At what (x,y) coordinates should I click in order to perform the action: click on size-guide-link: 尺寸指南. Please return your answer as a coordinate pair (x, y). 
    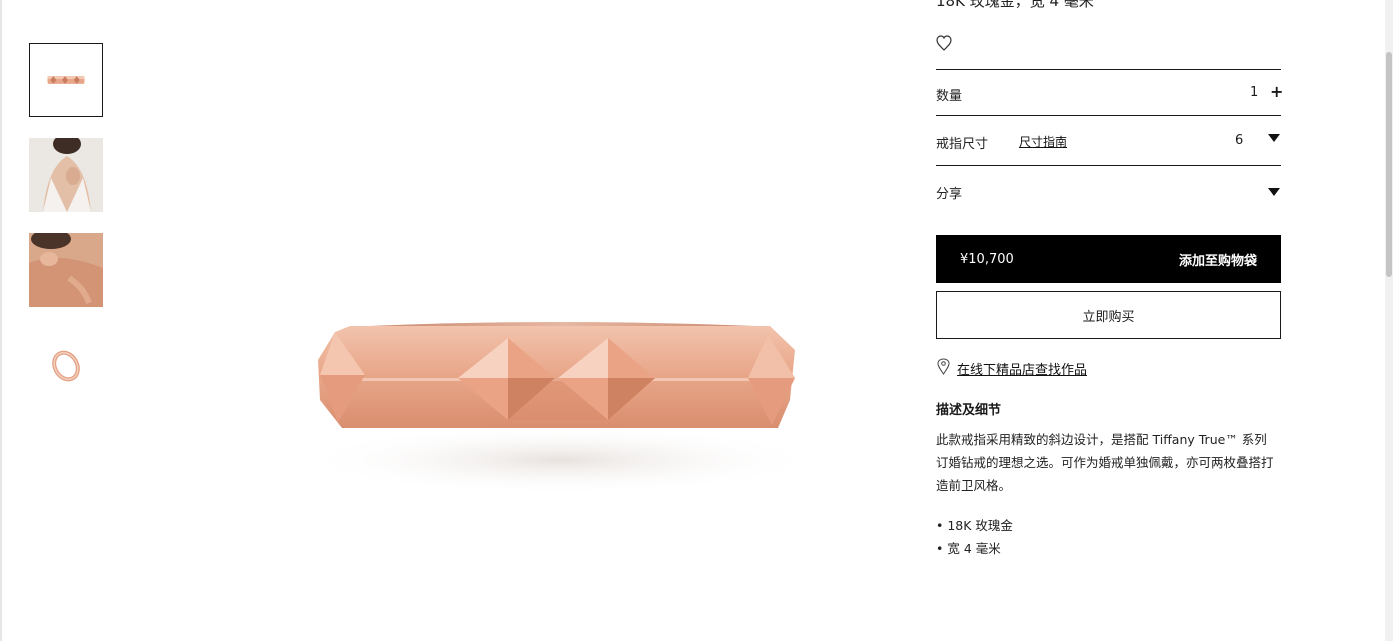
    Looking at the image, I should click on (1043, 141).